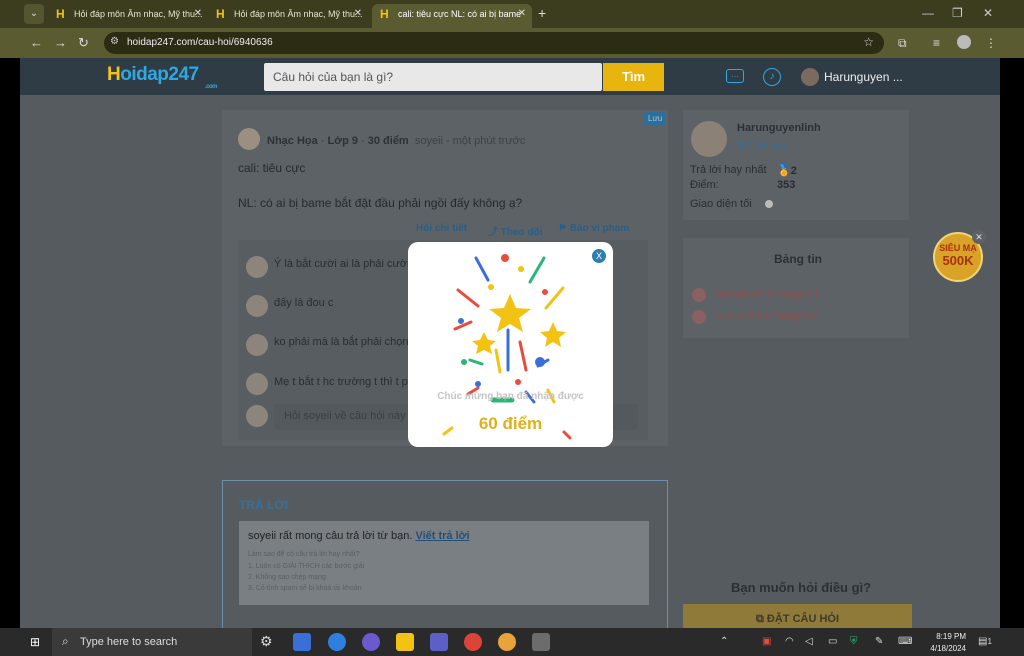  What do you see at coordinates (200, 42) in the screenshot?
I see `url-text: hoidap247.com/cau-hoi/6940636` at bounding box center [200, 42].